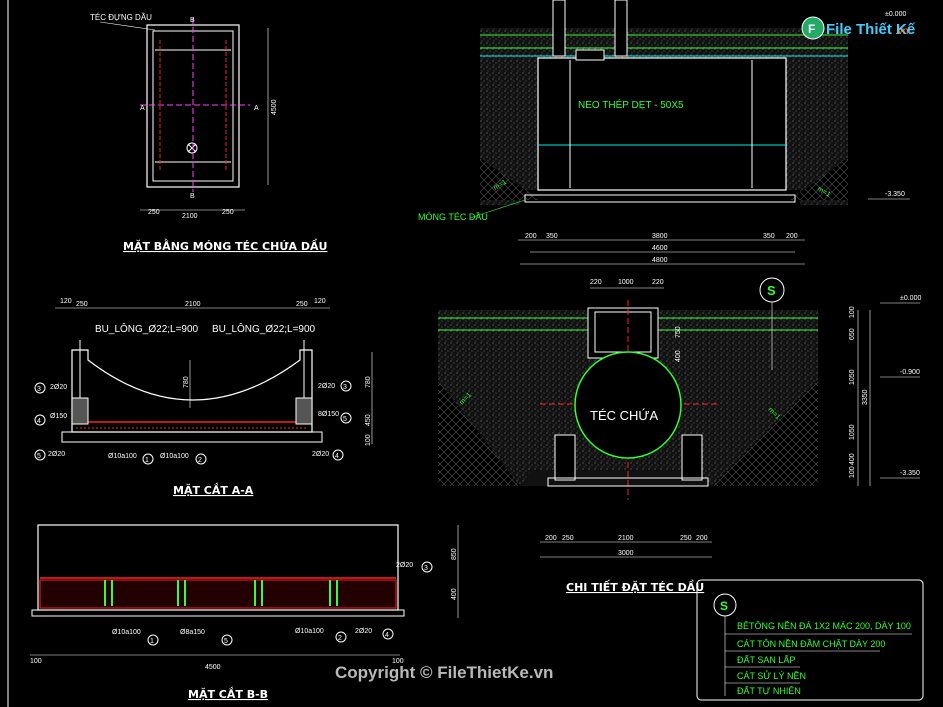  I want to click on aa-dim-right-2: 450, so click(368, 420).